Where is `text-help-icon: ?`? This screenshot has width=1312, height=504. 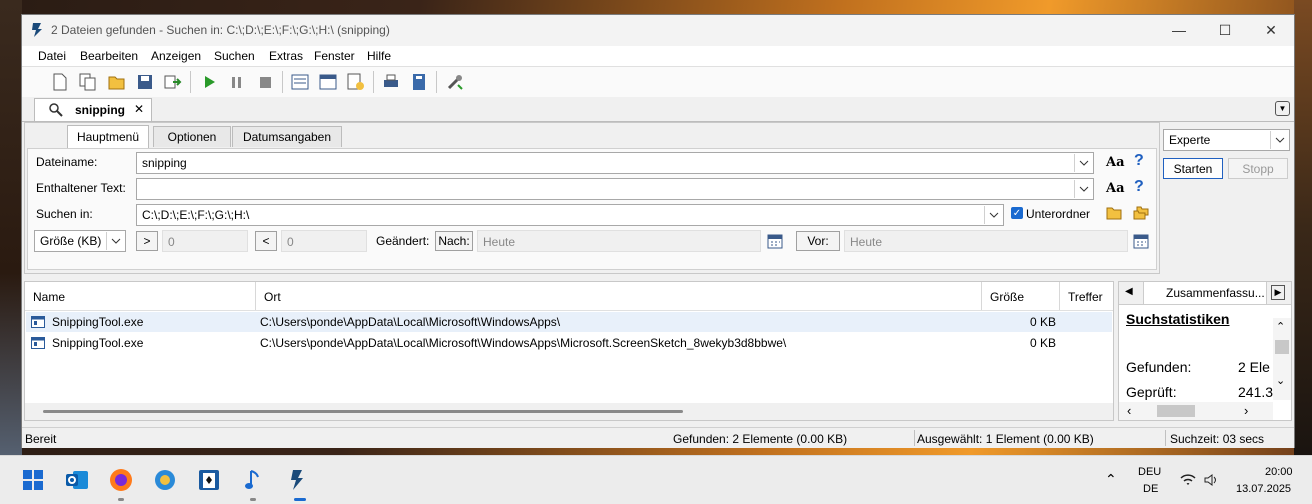
text-help-icon: ? is located at coordinates (1139, 187).